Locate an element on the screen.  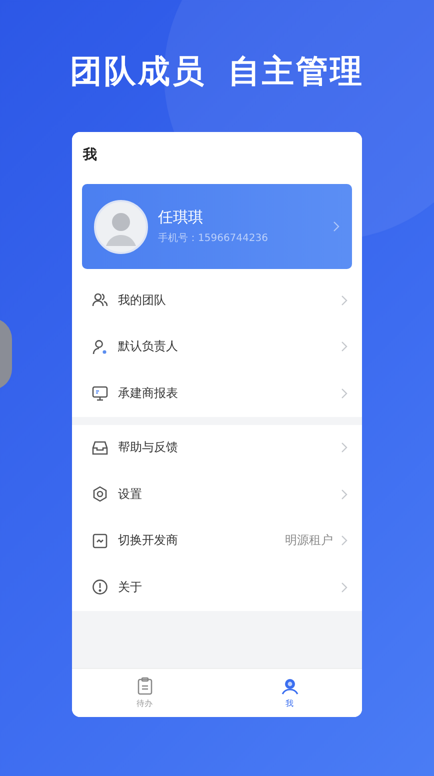
inbox-icon is located at coordinates (100, 448).